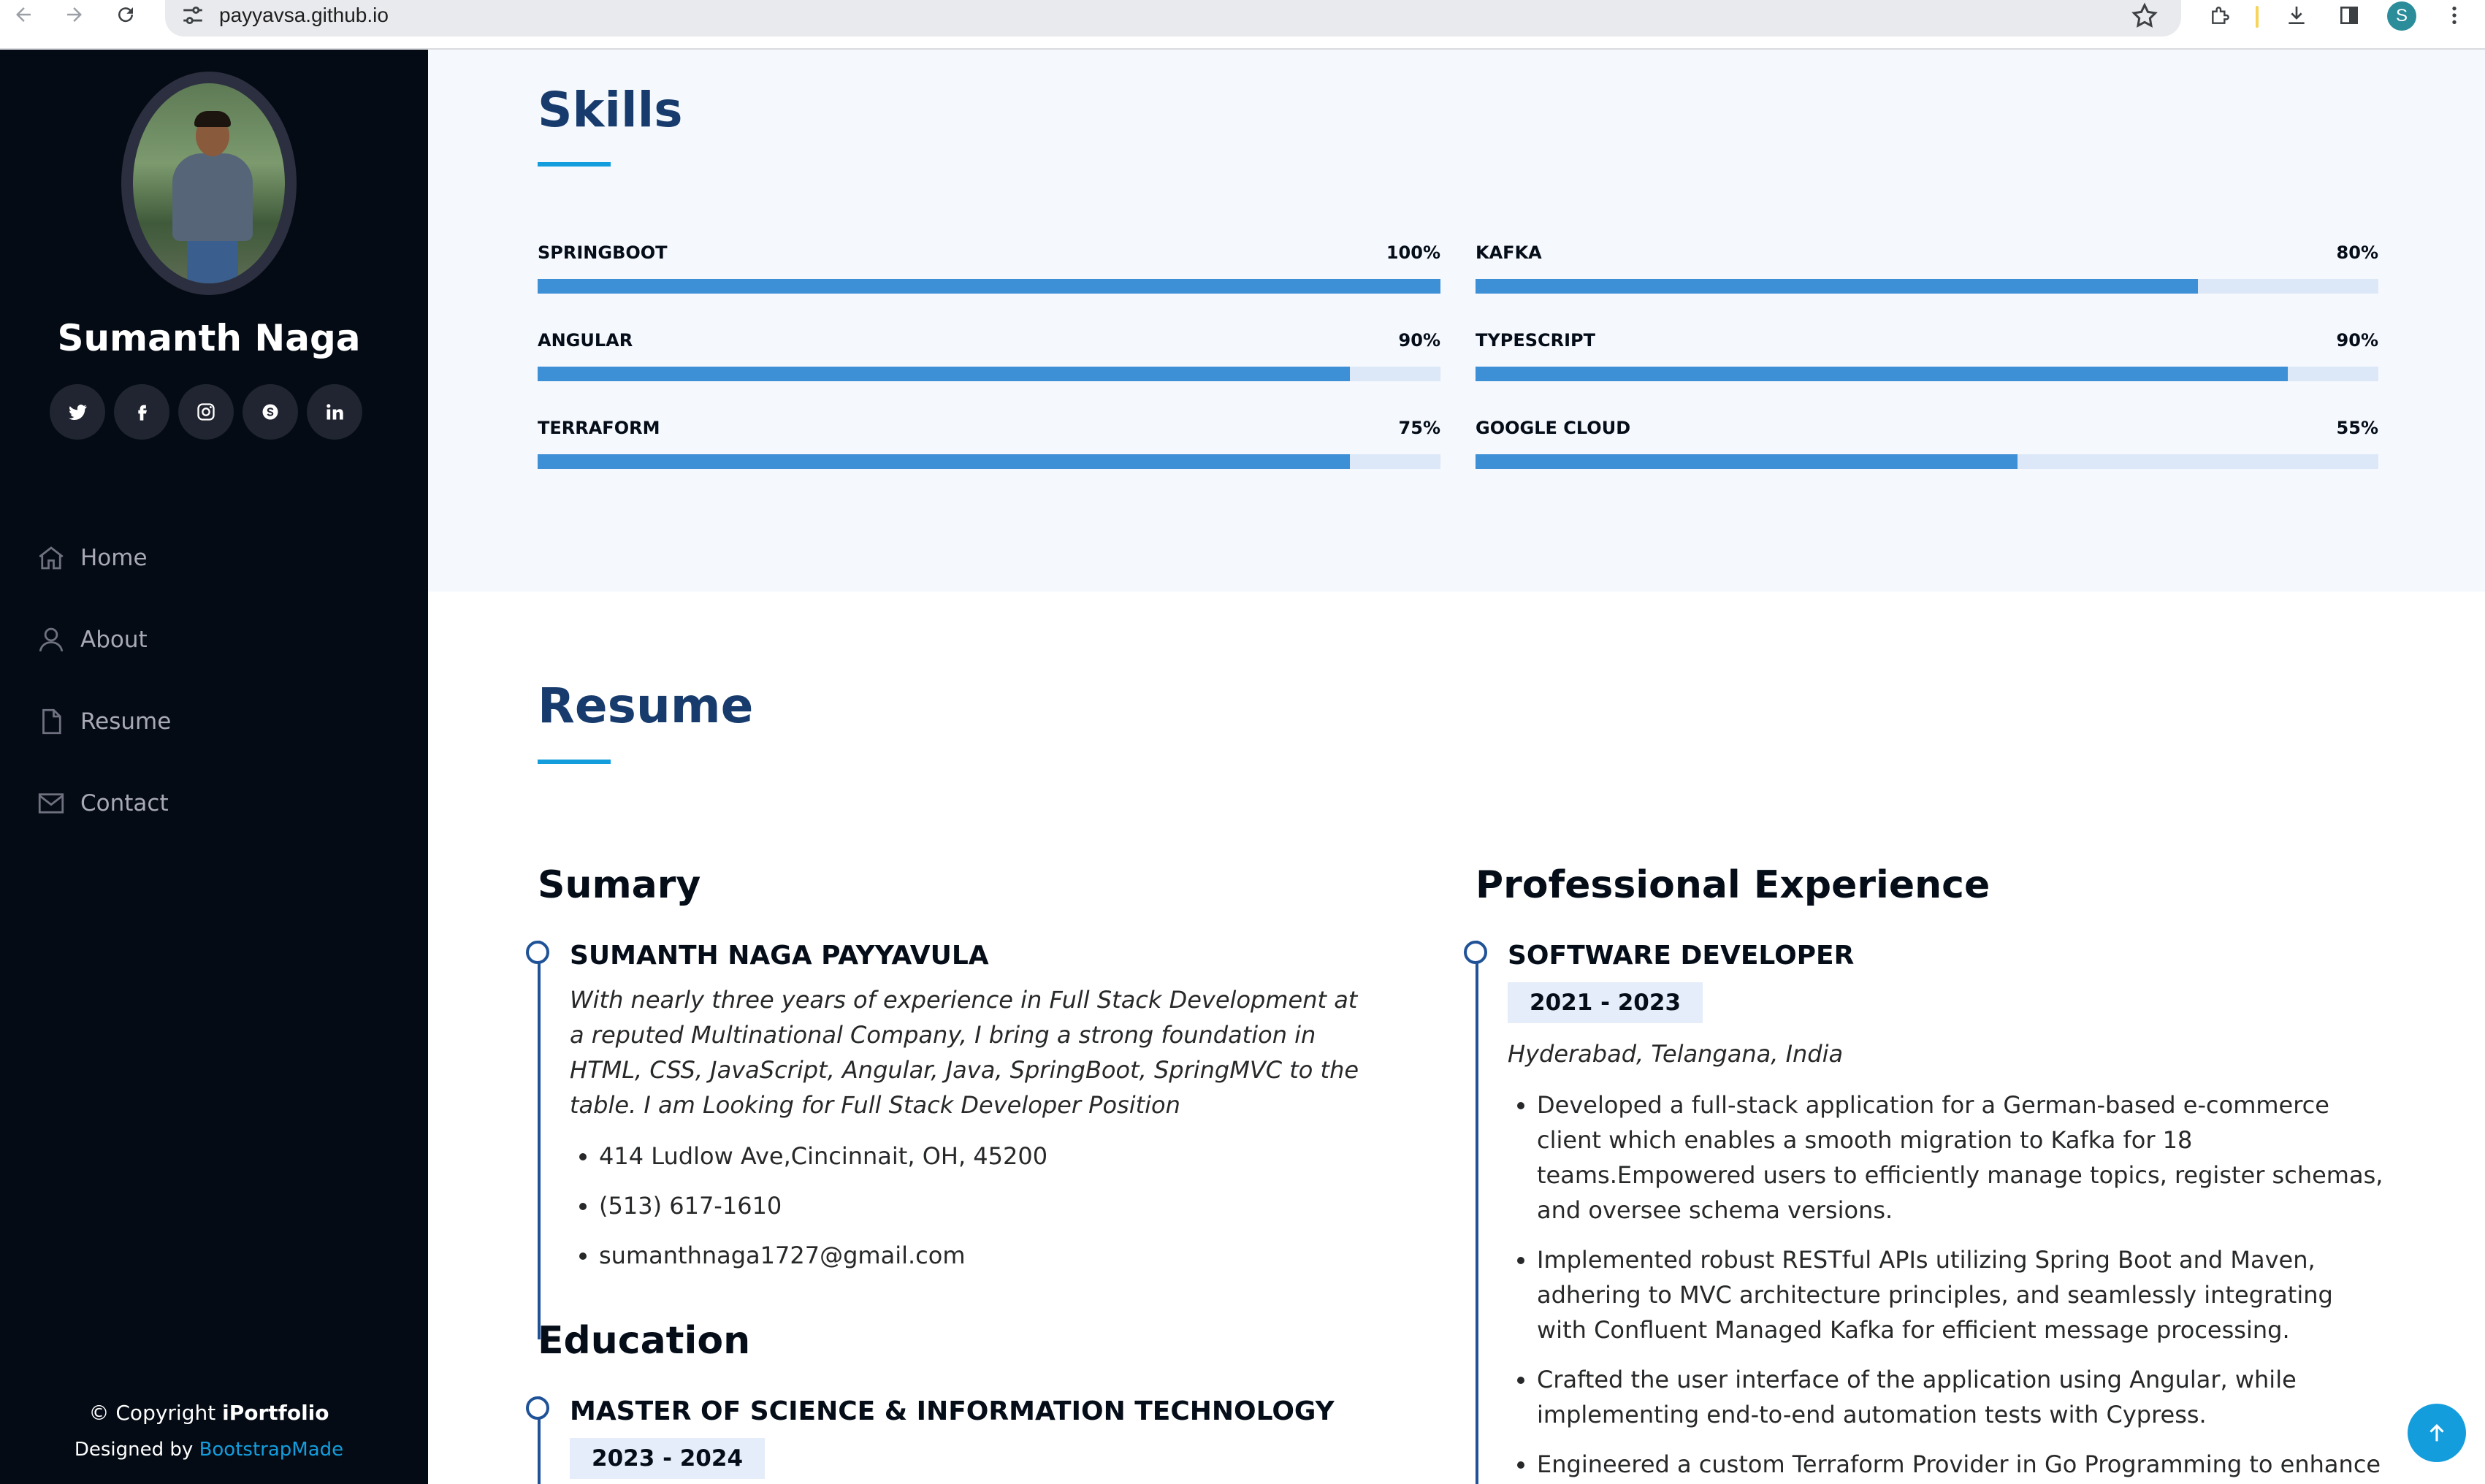 The height and width of the screenshot is (1484, 2485). What do you see at coordinates (209, 338) in the screenshot?
I see `profile-name: Sumanth Naga` at bounding box center [209, 338].